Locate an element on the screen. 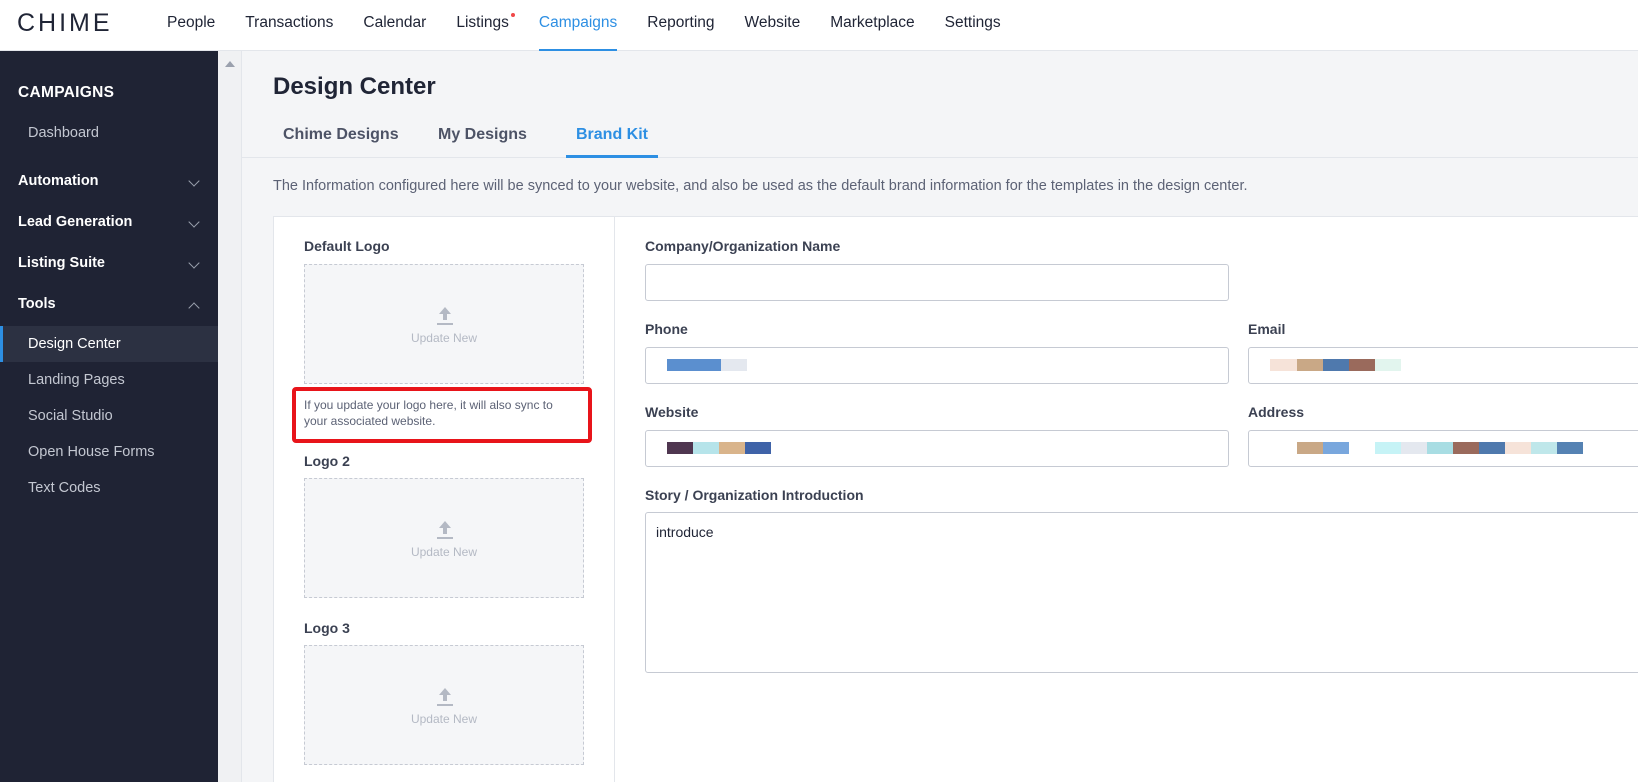 The width and height of the screenshot is (1638, 782). sidebar-group-label: Automation is located at coordinates (58, 181).